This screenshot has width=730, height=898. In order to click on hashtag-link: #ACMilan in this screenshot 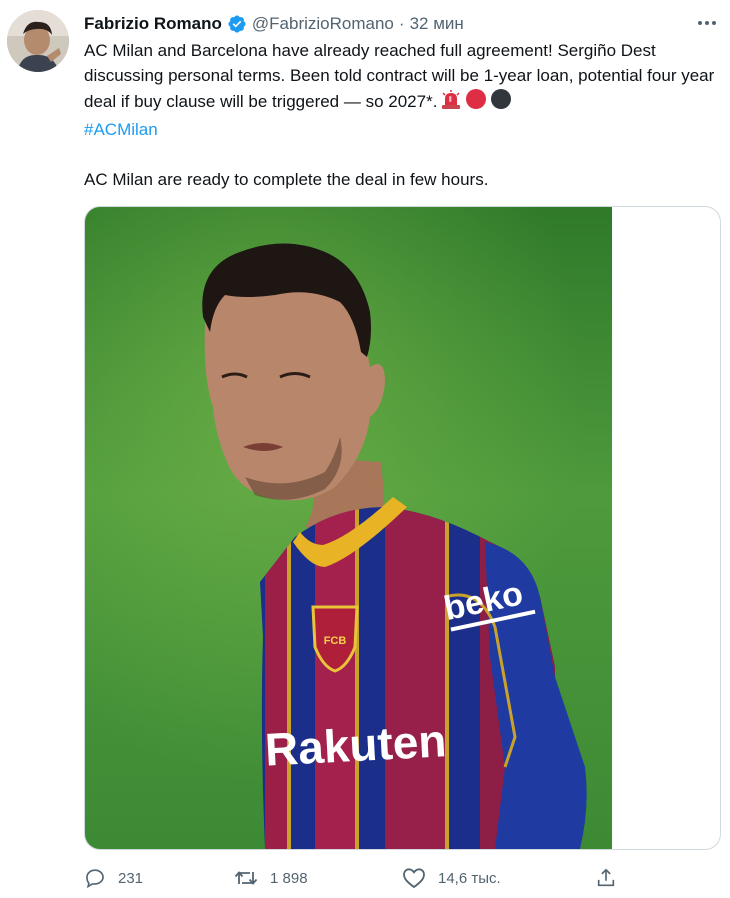, I will do `click(402, 129)`.